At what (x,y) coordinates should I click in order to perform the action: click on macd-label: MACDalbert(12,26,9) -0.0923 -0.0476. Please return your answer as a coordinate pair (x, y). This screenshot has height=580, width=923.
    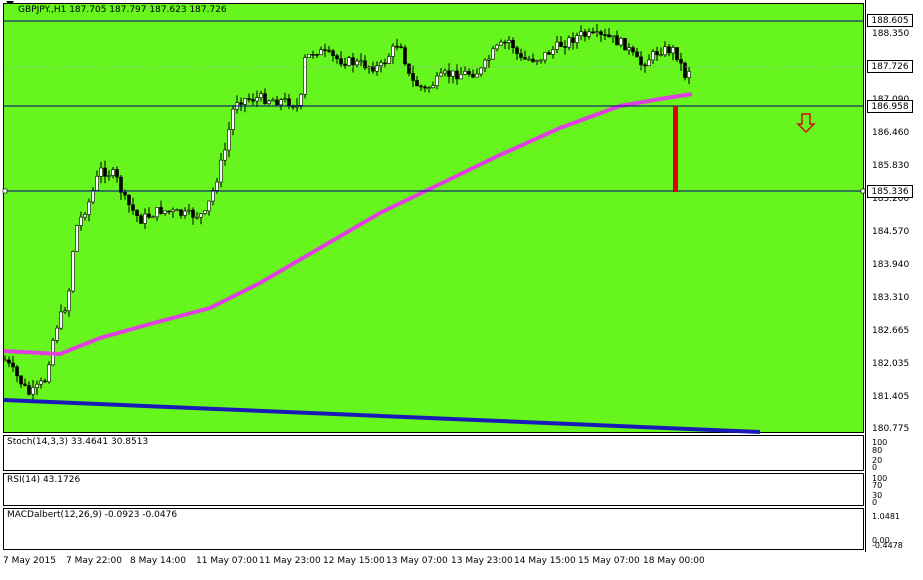
    Looking at the image, I should click on (92, 515).